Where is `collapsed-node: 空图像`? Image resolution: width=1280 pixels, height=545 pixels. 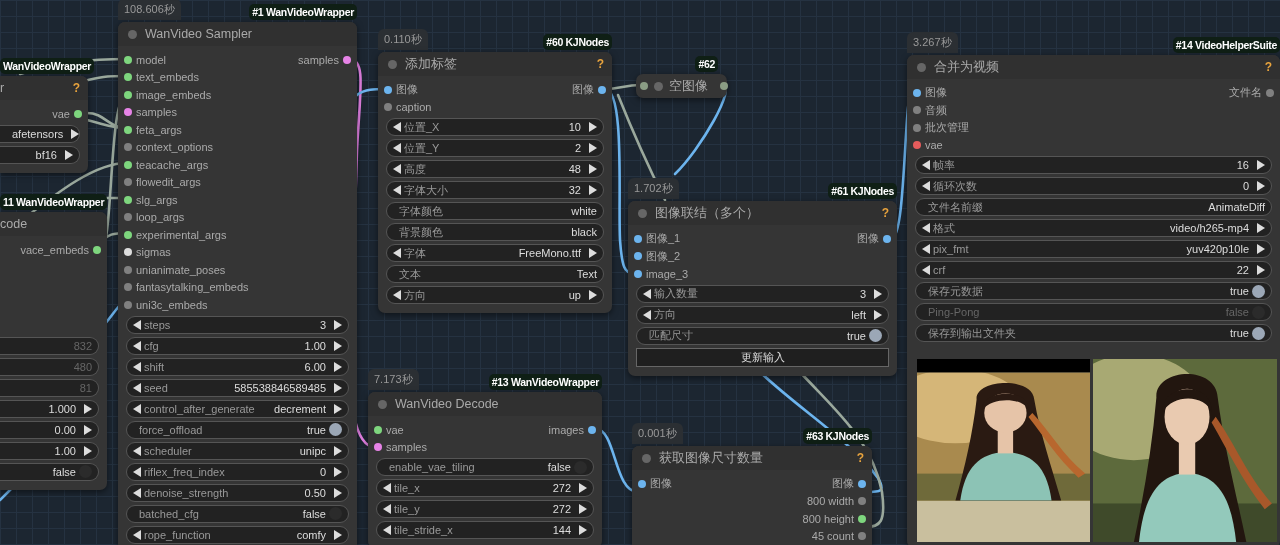
collapsed-node: 空图像 is located at coordinates (681, 86).